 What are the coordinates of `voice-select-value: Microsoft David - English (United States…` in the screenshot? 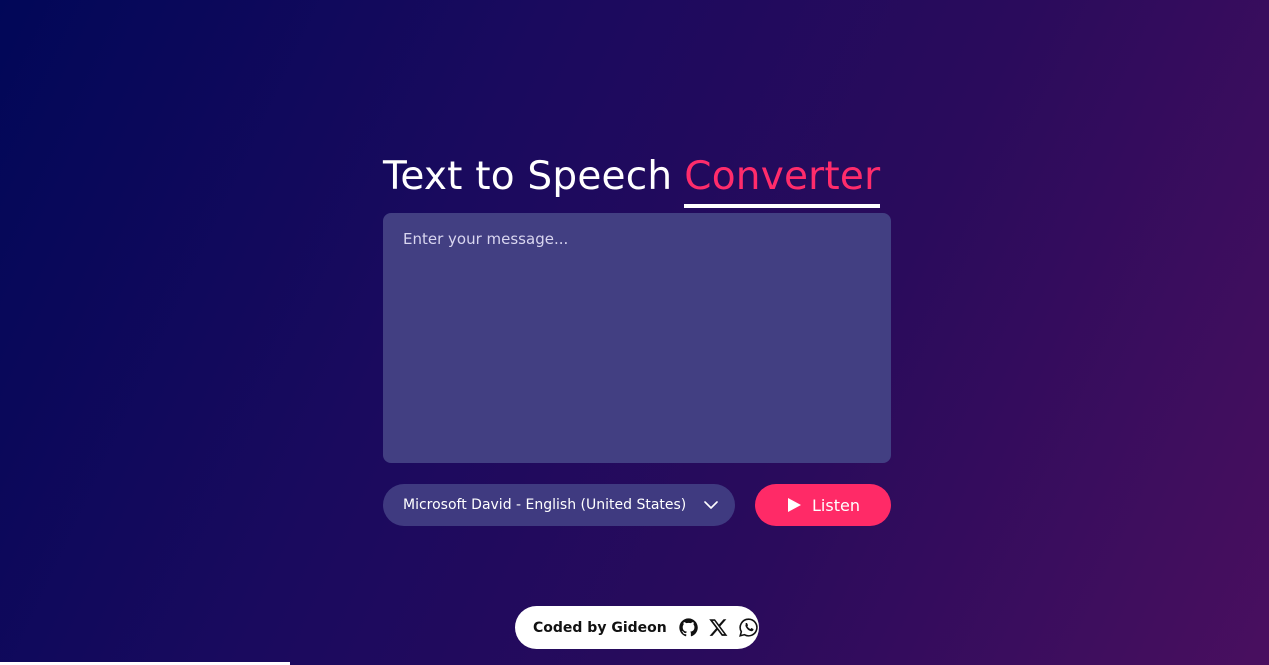 It's located at (545, 505).